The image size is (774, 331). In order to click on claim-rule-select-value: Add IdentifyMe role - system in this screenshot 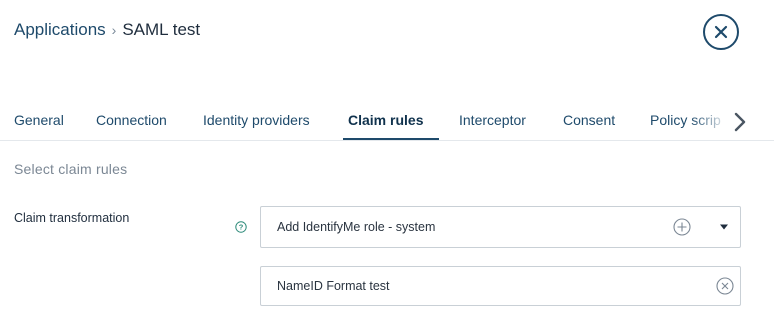, I will do `click(356, 227)`.